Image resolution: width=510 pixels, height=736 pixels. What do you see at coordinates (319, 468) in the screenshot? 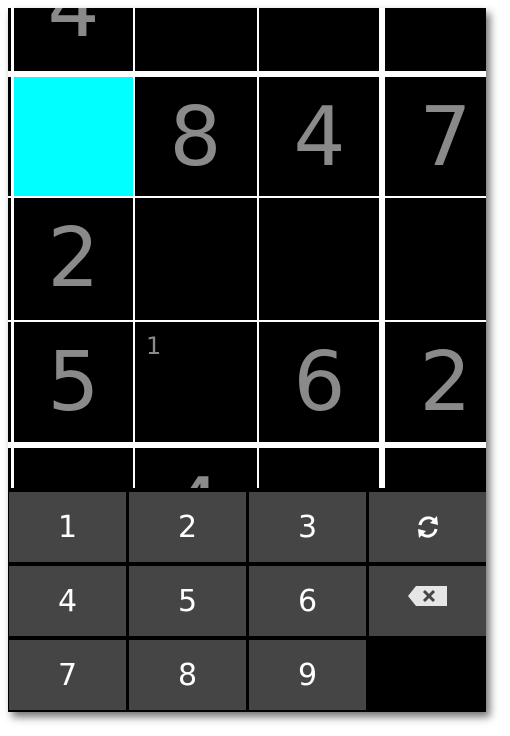
I see `cell-r4c2` at bounding box center [319, 468].